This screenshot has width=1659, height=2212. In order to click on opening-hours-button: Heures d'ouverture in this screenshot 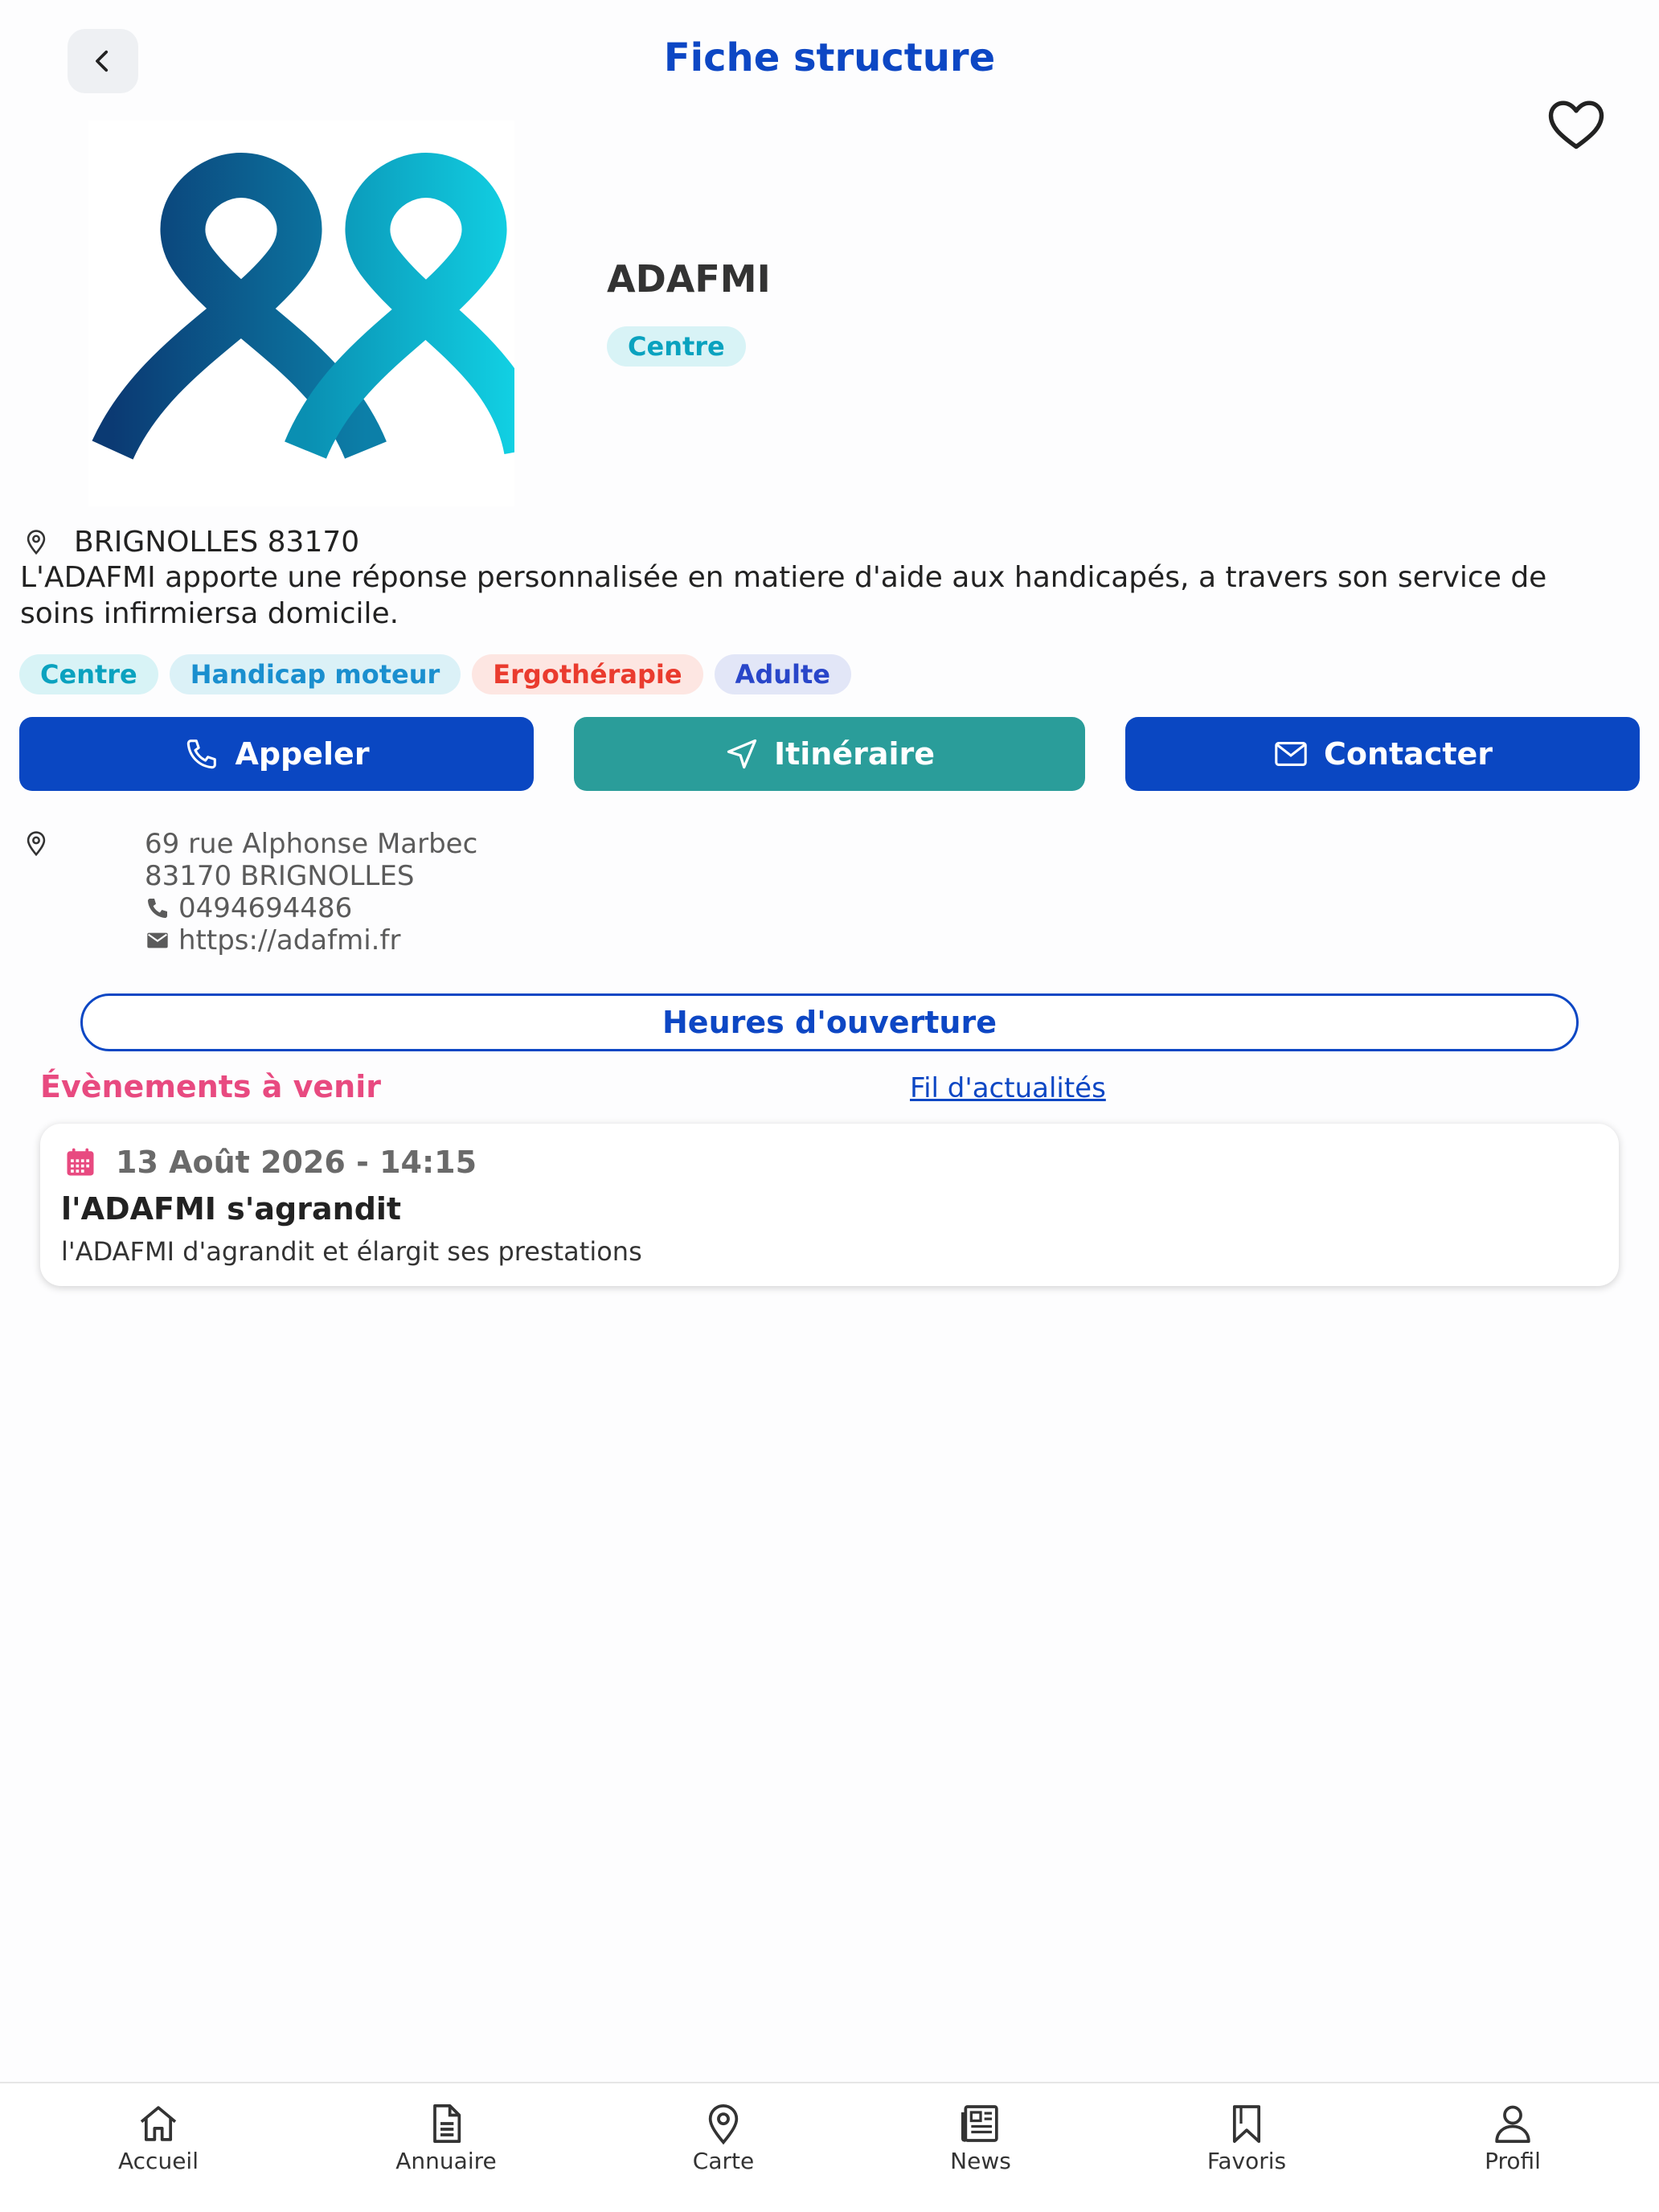, I will do `click(829, 1022)`.